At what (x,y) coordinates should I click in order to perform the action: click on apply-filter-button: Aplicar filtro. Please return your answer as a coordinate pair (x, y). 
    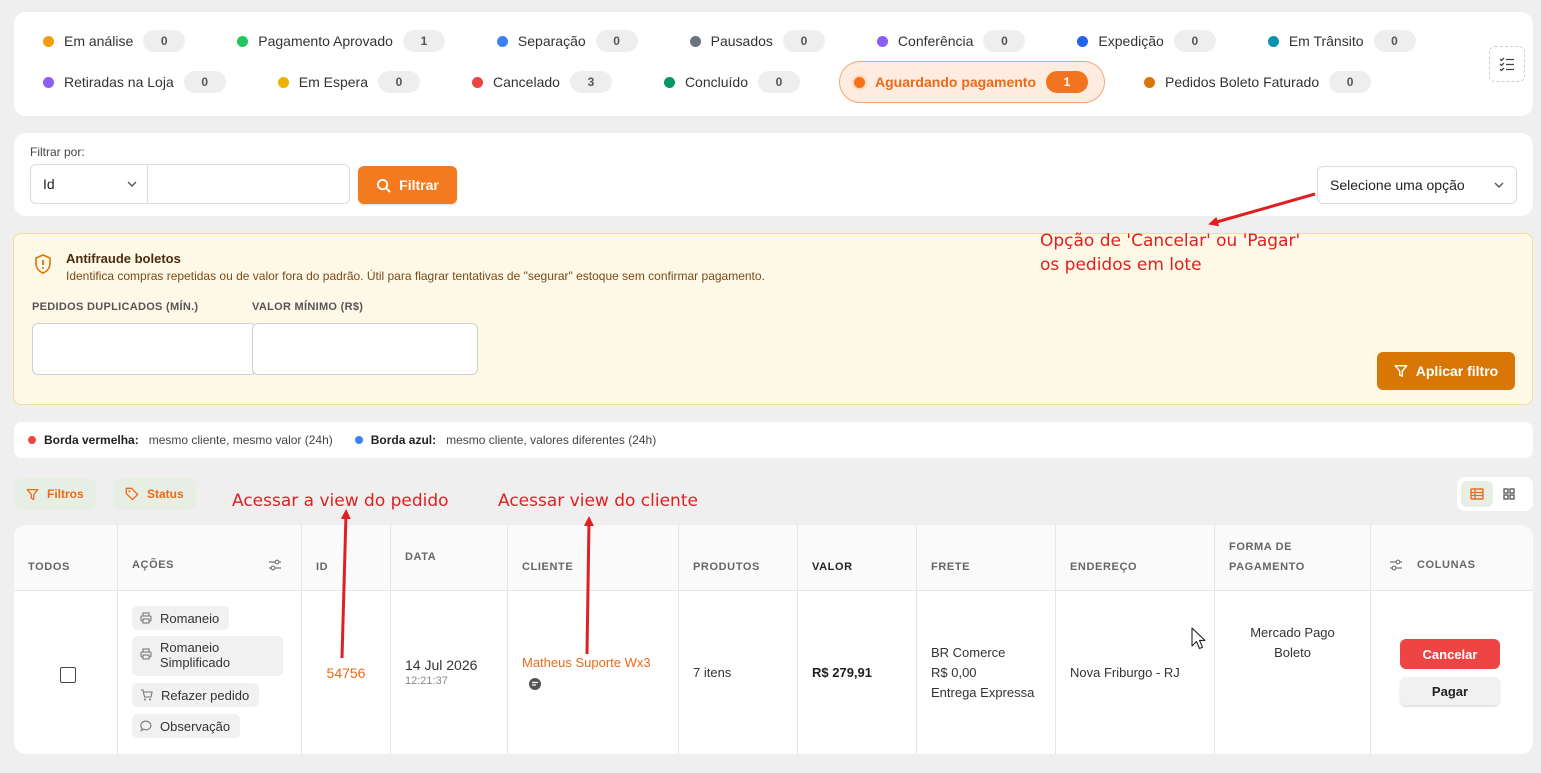
    Looking at the image, I should click on (1446, 371).